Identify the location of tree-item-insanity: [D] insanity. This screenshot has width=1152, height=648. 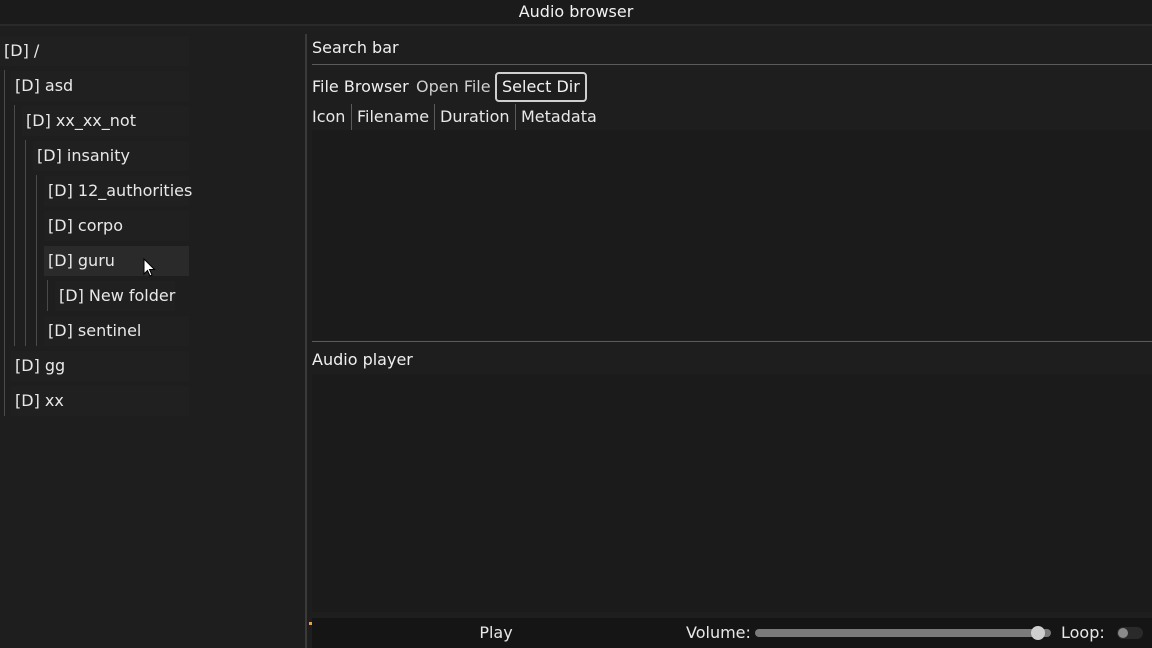
(111, 156).